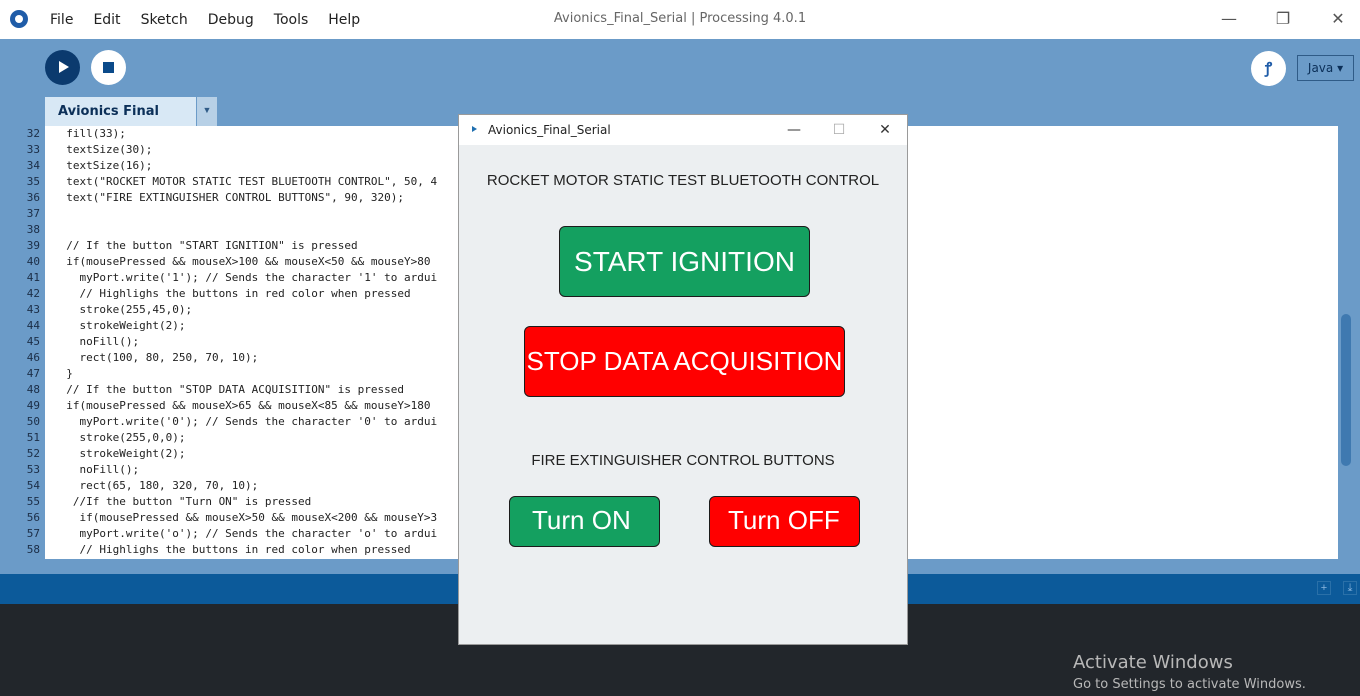  Describe the element at coordinates (33, 229) in the screenshot. I see `line-number: 38` at that location.